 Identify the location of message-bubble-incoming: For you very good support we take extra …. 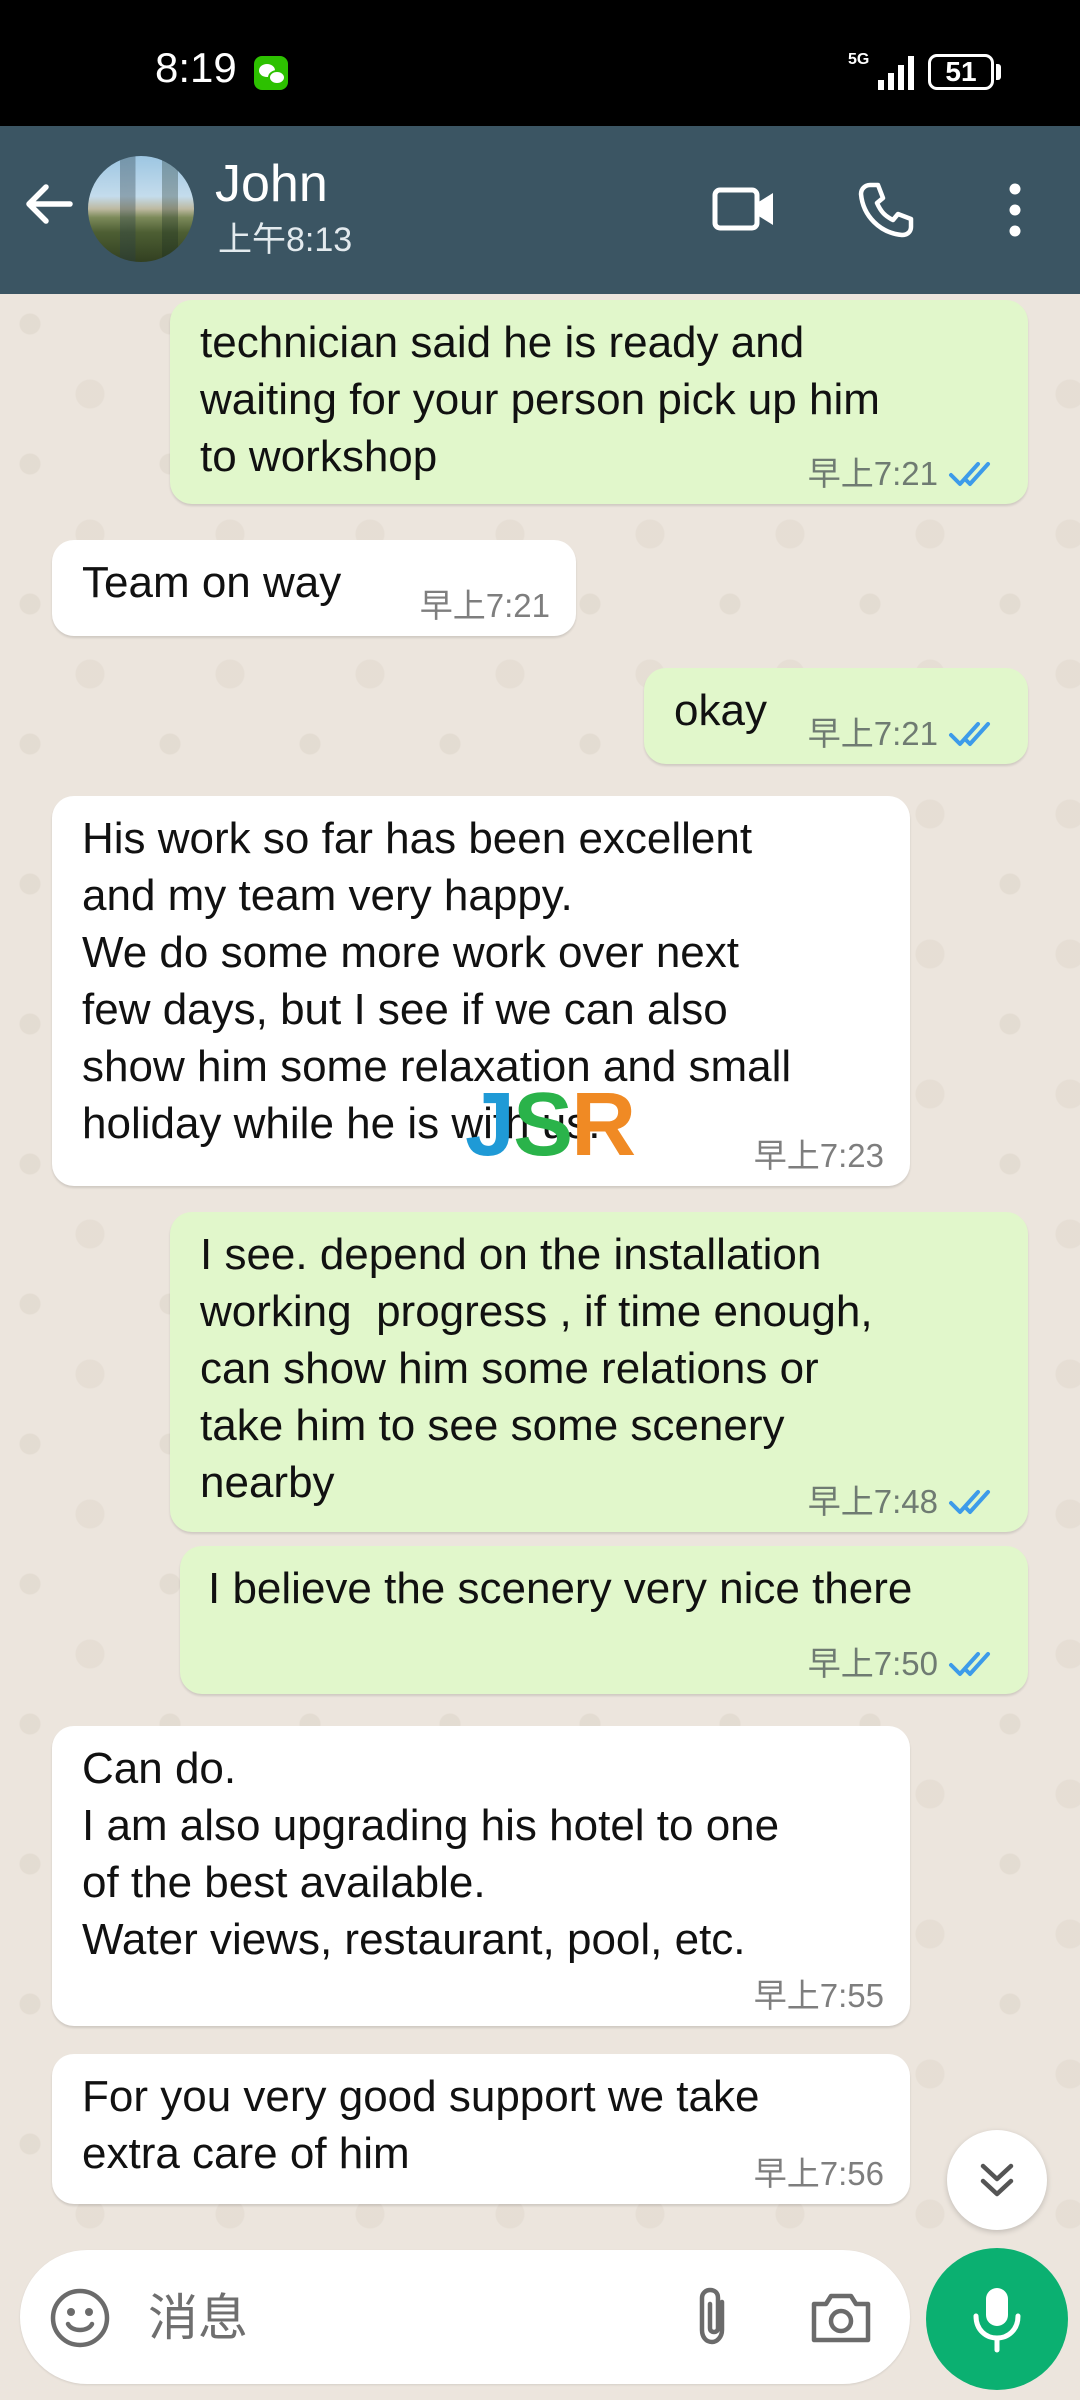
(481, 2129).